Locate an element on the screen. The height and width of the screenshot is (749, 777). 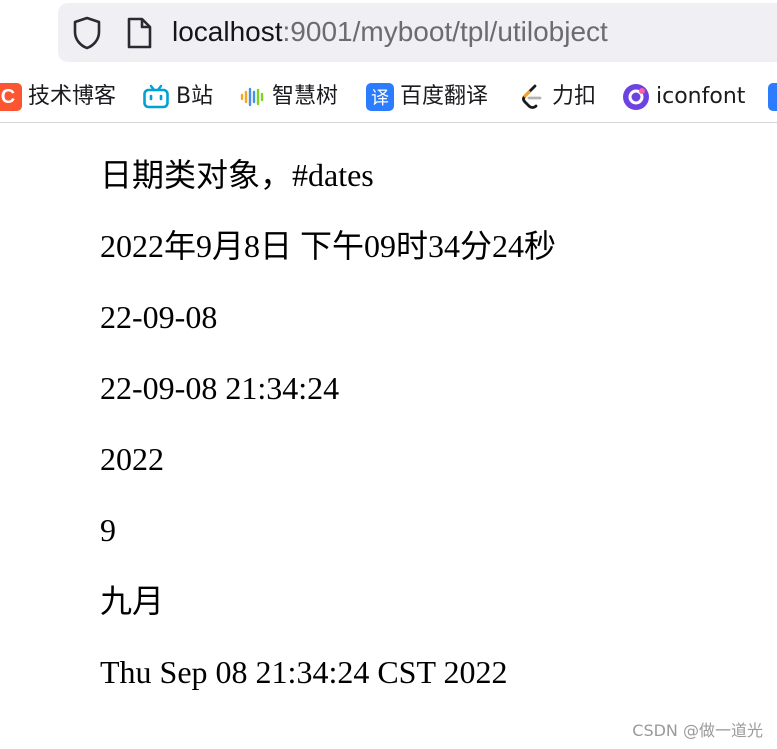
leetcode-icon is located at coordinates (532, 97).